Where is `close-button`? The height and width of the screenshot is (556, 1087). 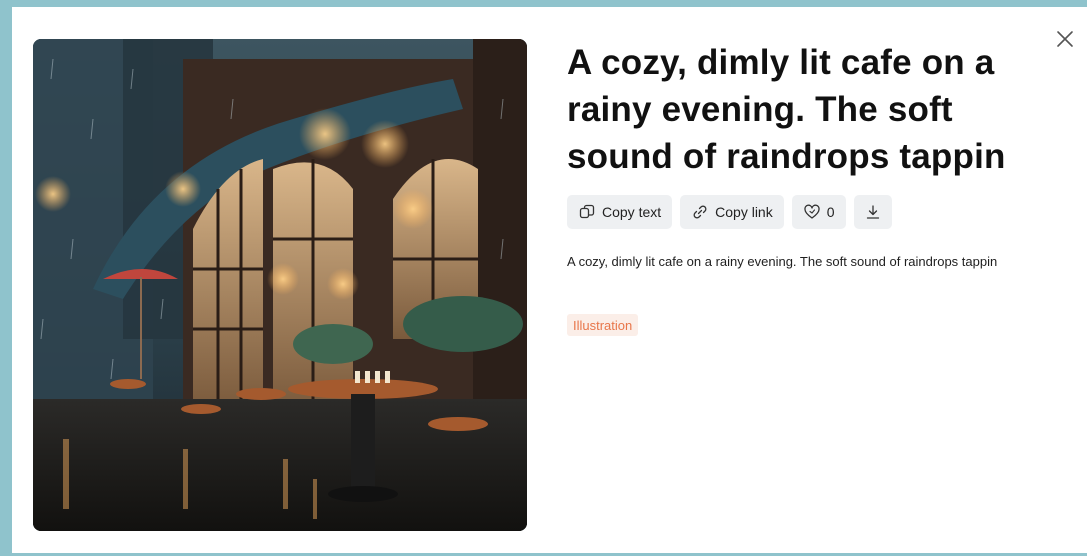 close-button is located at coordinates (1065, 39).